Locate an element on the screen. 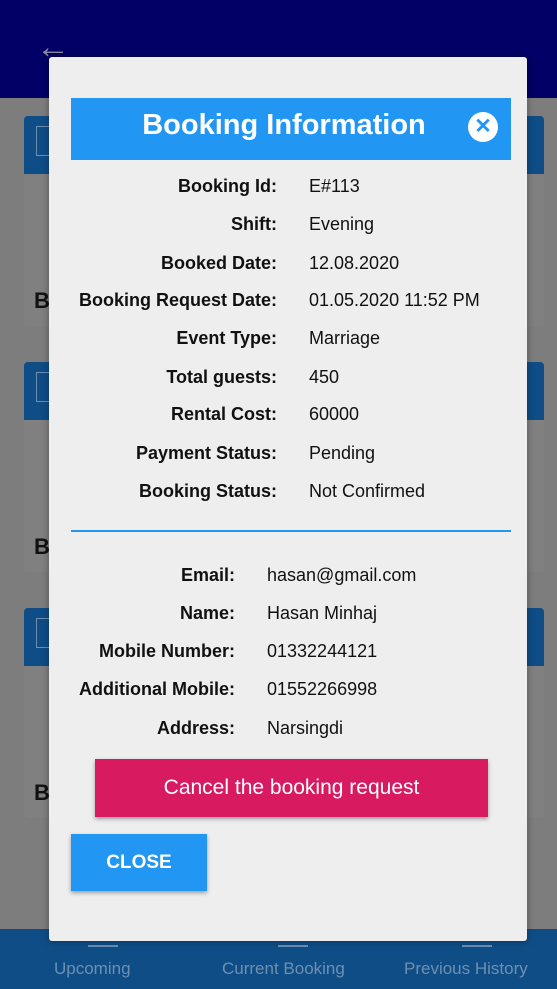  close-circle-icon: ✕ is located at coordinates (483, 127).